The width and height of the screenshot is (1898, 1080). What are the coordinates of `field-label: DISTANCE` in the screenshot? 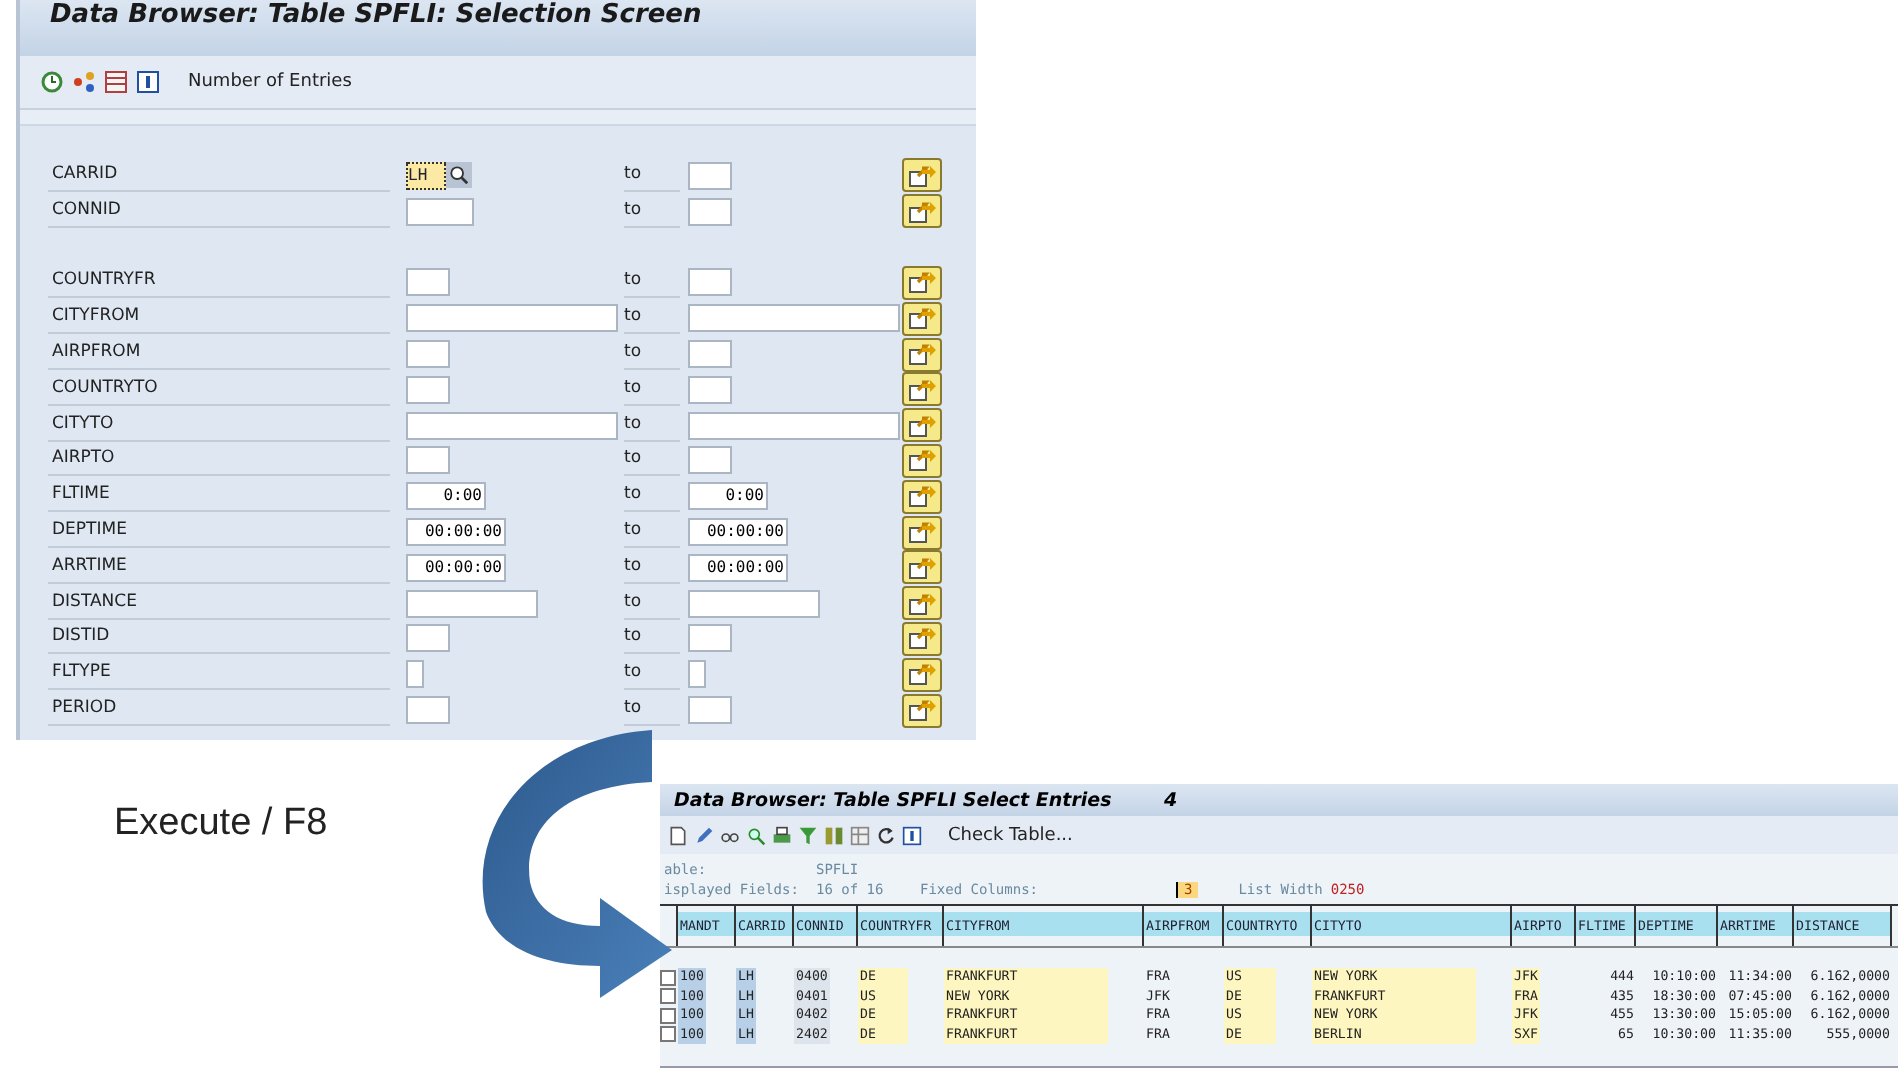 It's located at (219, 603).